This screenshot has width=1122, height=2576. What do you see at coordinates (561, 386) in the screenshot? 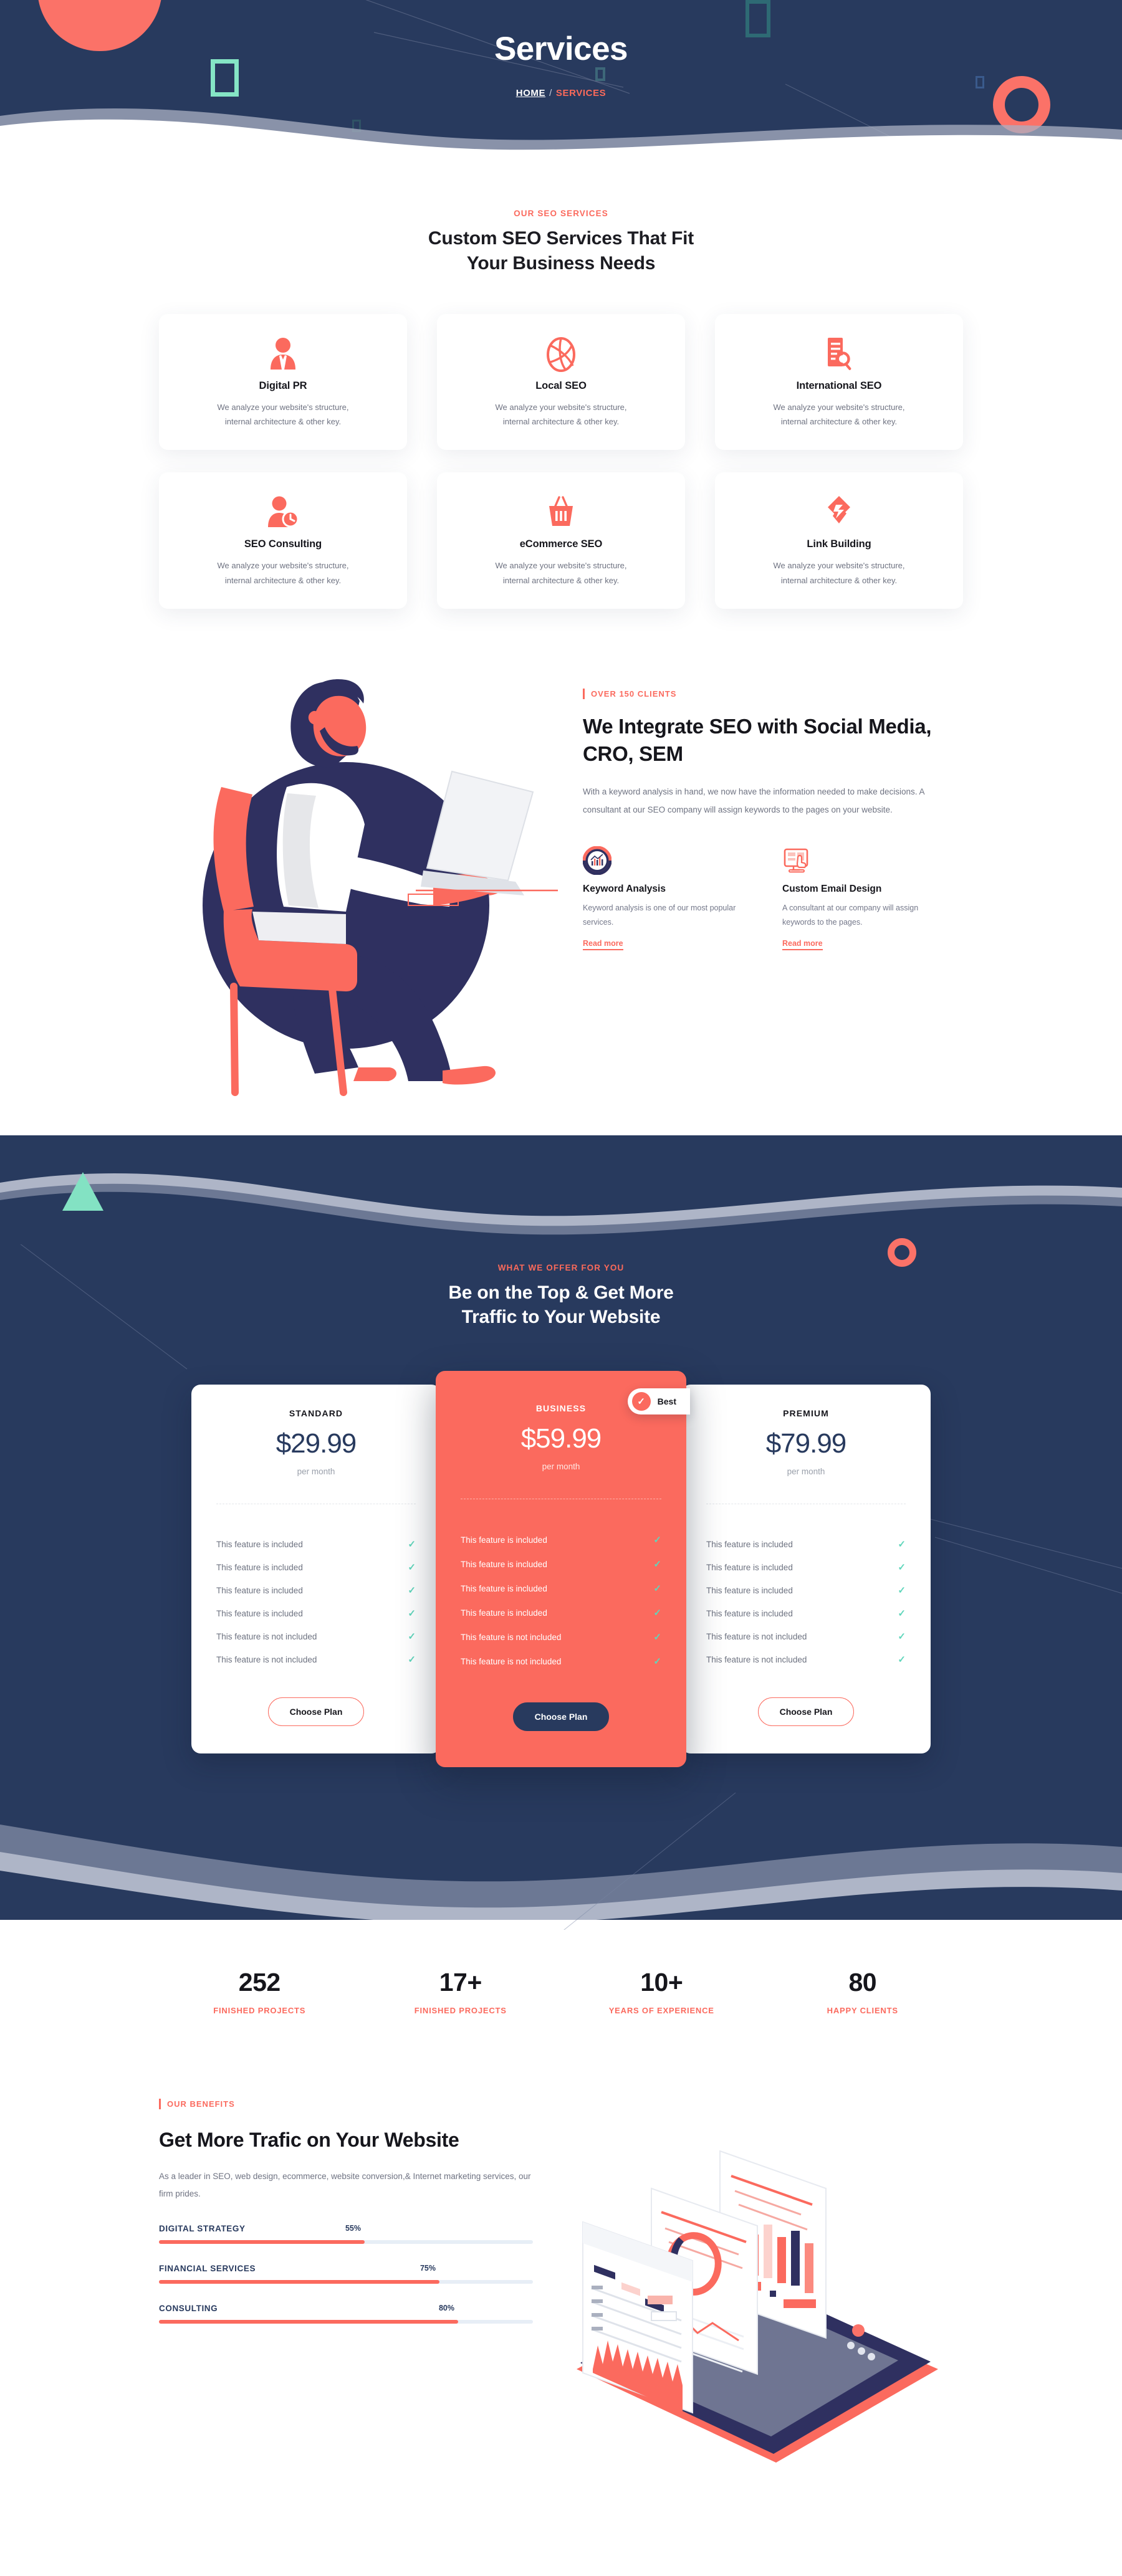
I see `service-card-title: Local SEO` at bounding box center [561, 386].